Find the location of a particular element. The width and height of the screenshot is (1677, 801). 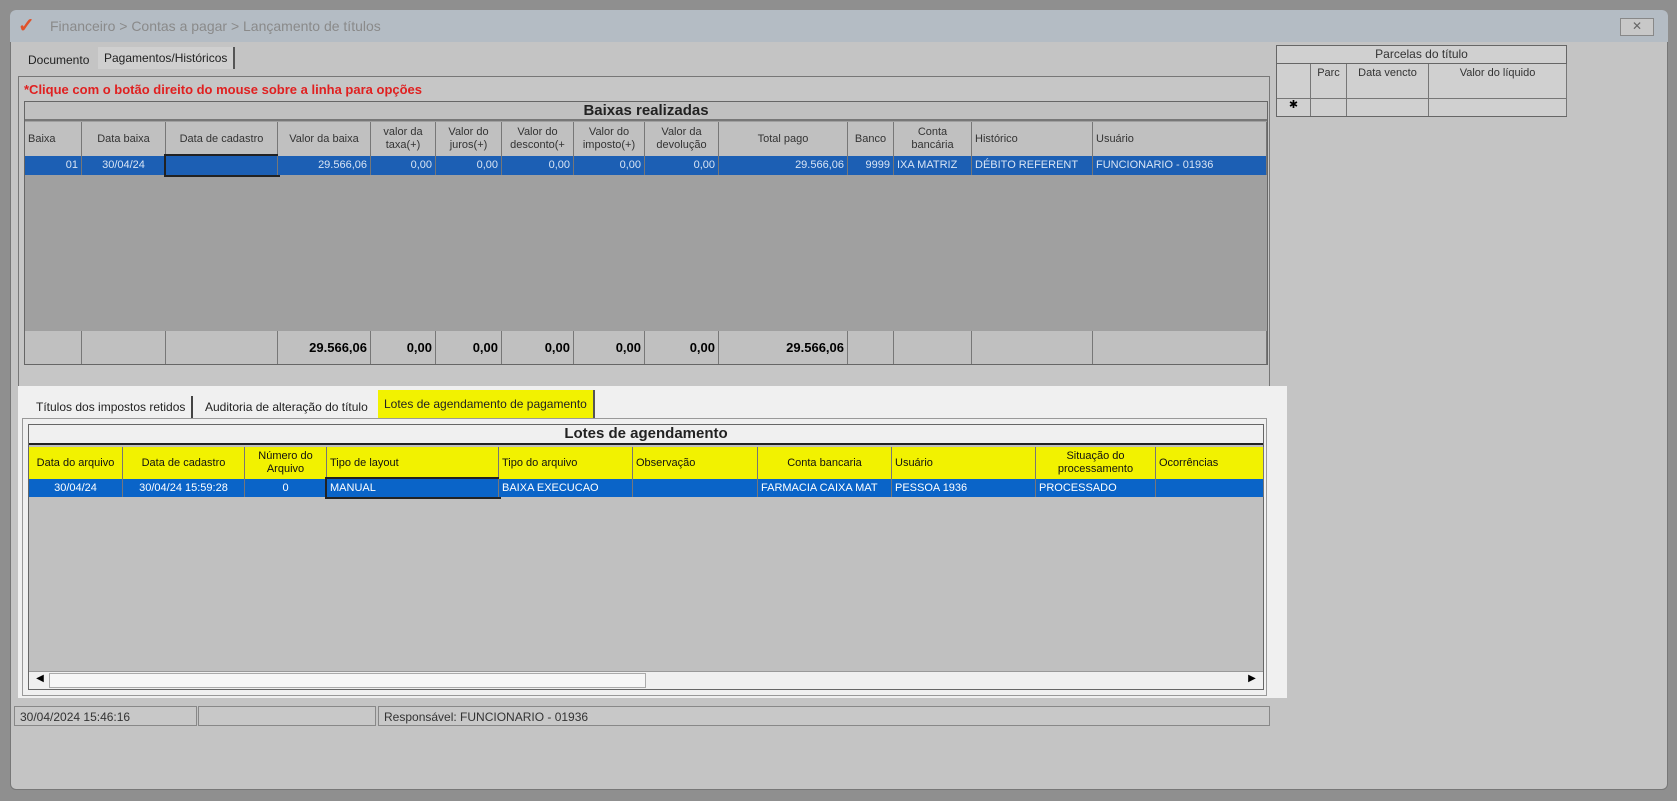

table-cell: 9999 is located at coordinates (871, 165).